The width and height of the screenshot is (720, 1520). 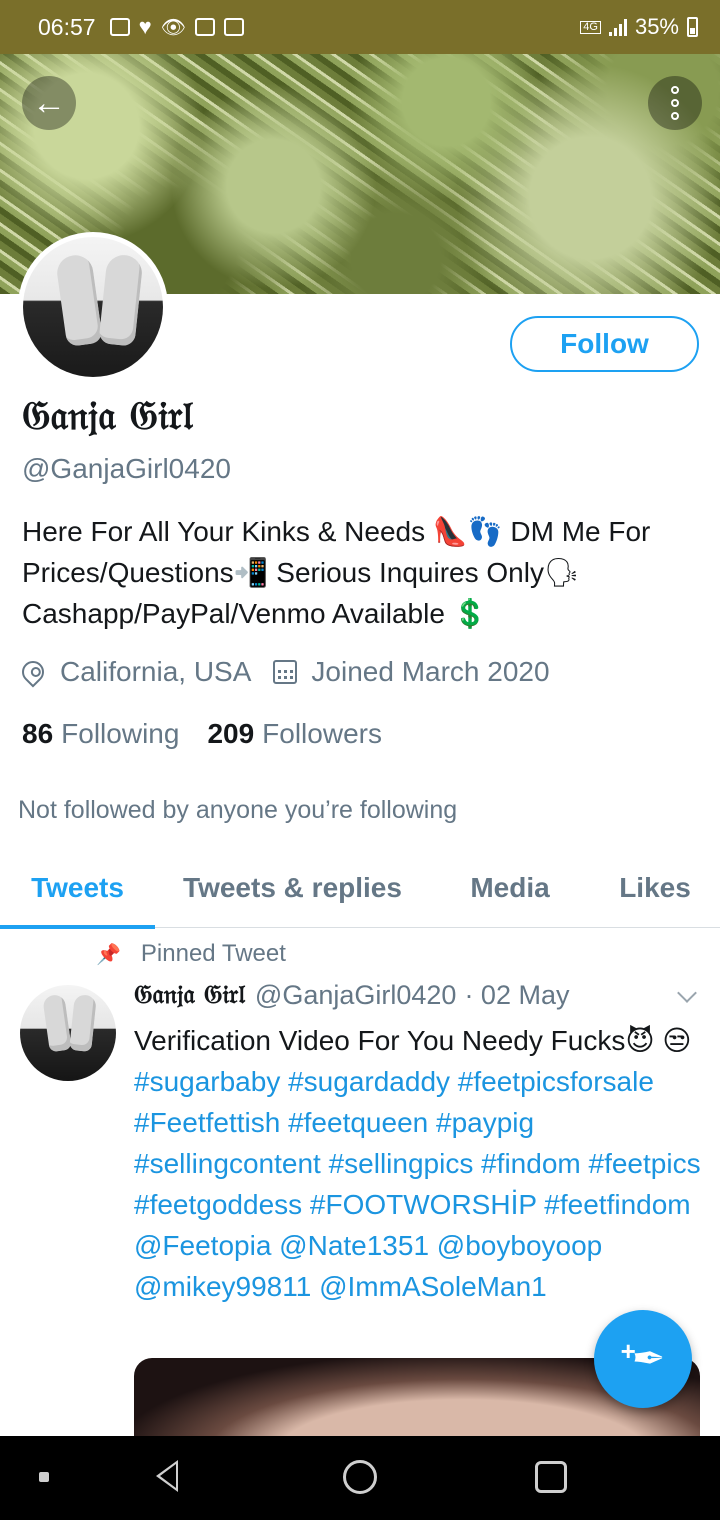 What do you see at coordinates (100, 734) in the screenshot?
I see `following-link: 86 Following` at bounding box center [100, 734].